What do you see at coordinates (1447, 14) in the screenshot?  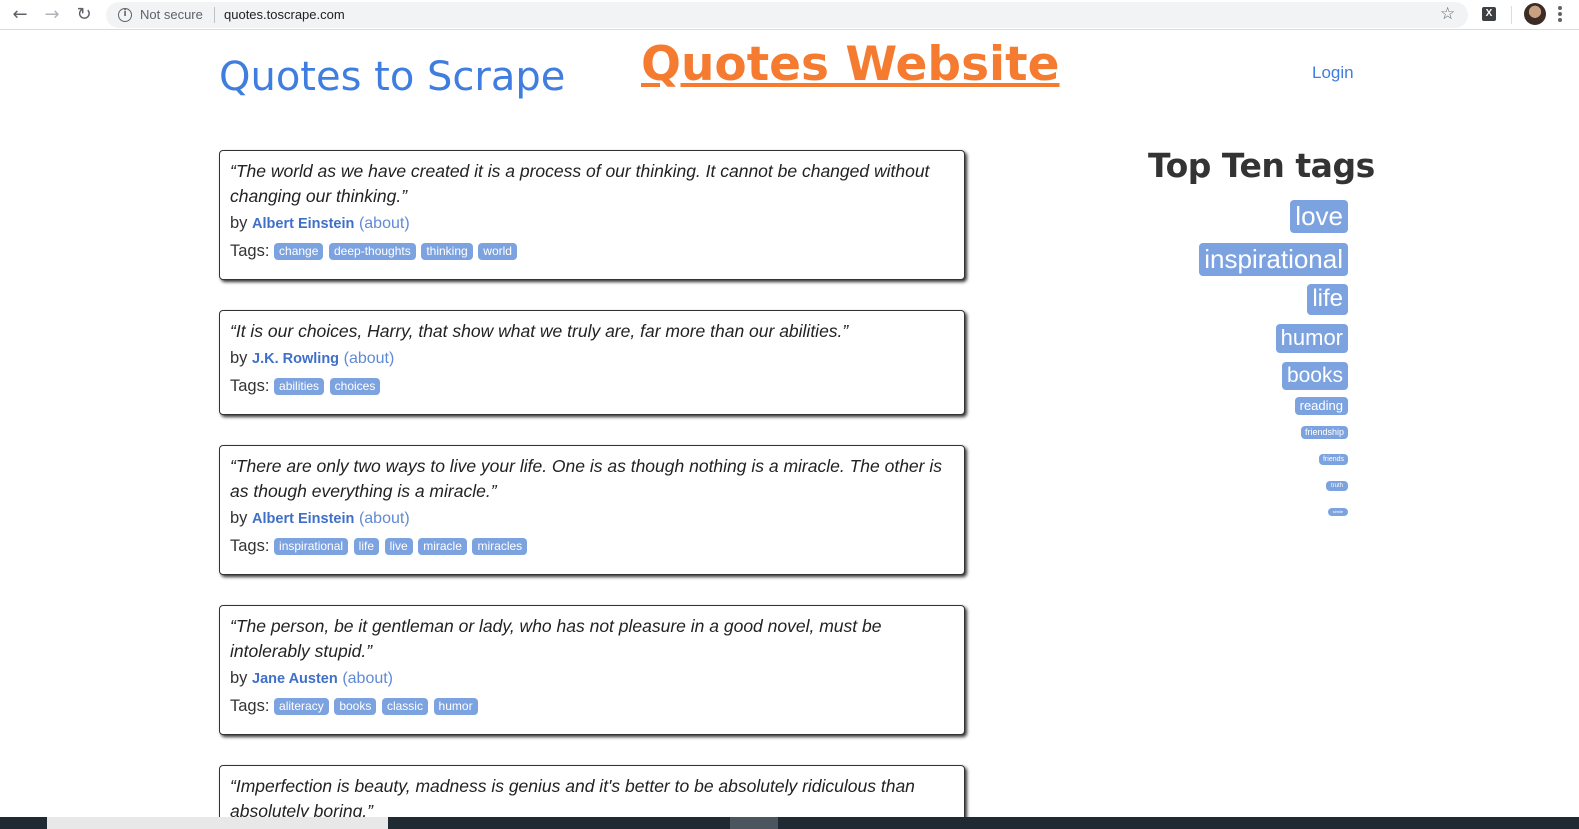 I see `bookmark-star-icon: ☆` at bounding box center [1447, 14].